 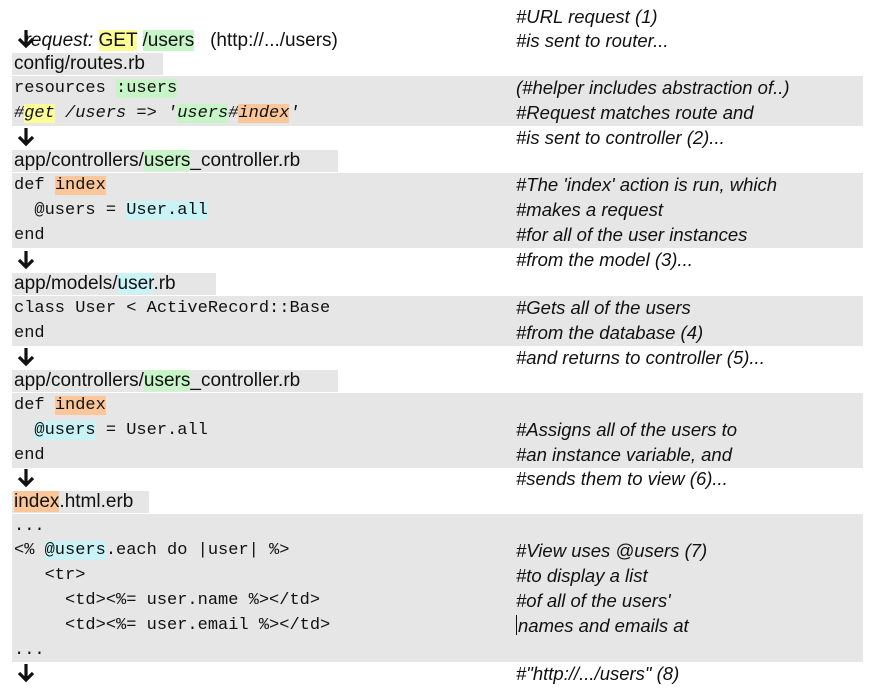 What do you see at coordinates (635, 112) in the screenshot?
I see `comment-4: #Request matches route and` at bounding box center [635, 112].